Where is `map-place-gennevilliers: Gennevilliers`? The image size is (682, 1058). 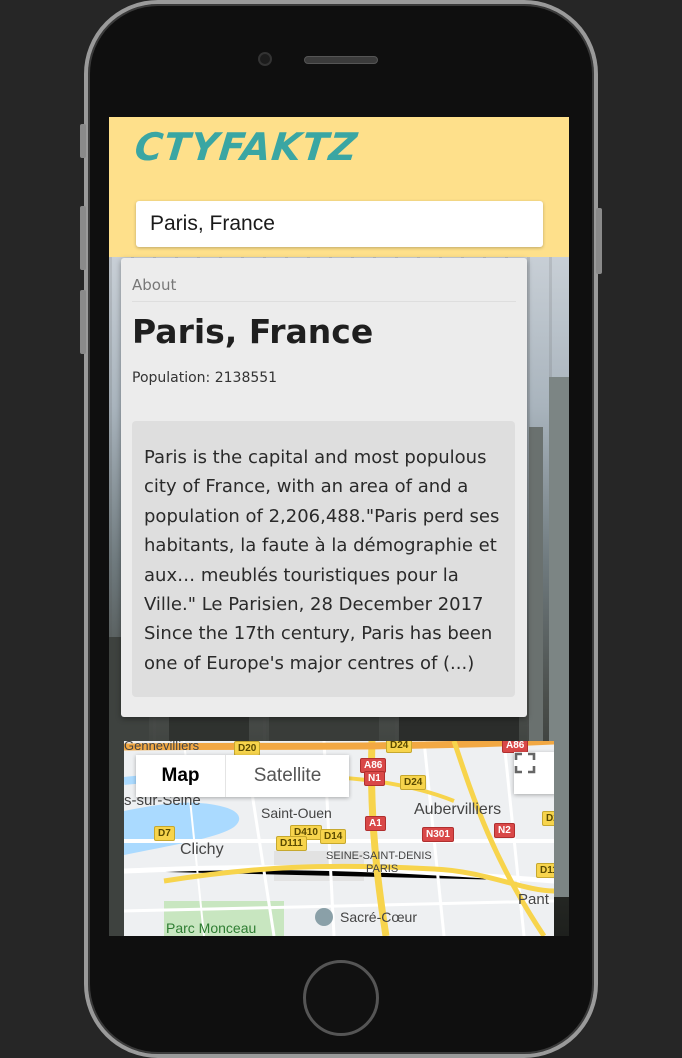 map-place-gennevilliers: Gennevilliers is located at coordinates (162, 747).